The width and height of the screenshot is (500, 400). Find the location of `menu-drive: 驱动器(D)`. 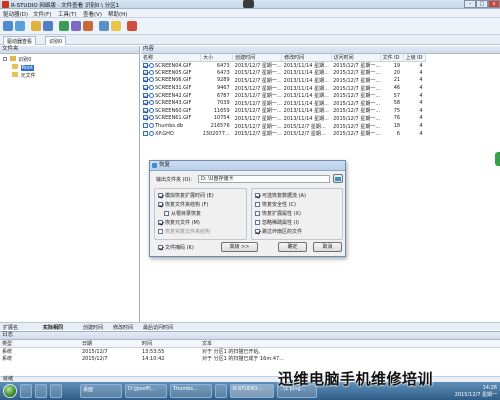

menu-drive: 驱动器(D) is located at coordinates (15, 14).